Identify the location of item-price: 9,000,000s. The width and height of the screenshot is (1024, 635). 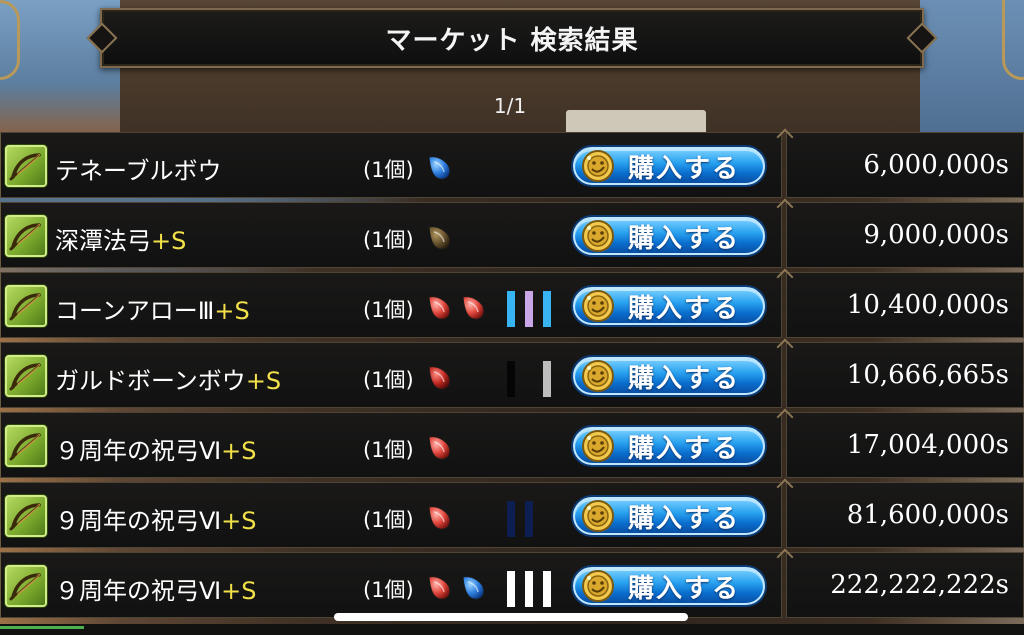
(936, 235).